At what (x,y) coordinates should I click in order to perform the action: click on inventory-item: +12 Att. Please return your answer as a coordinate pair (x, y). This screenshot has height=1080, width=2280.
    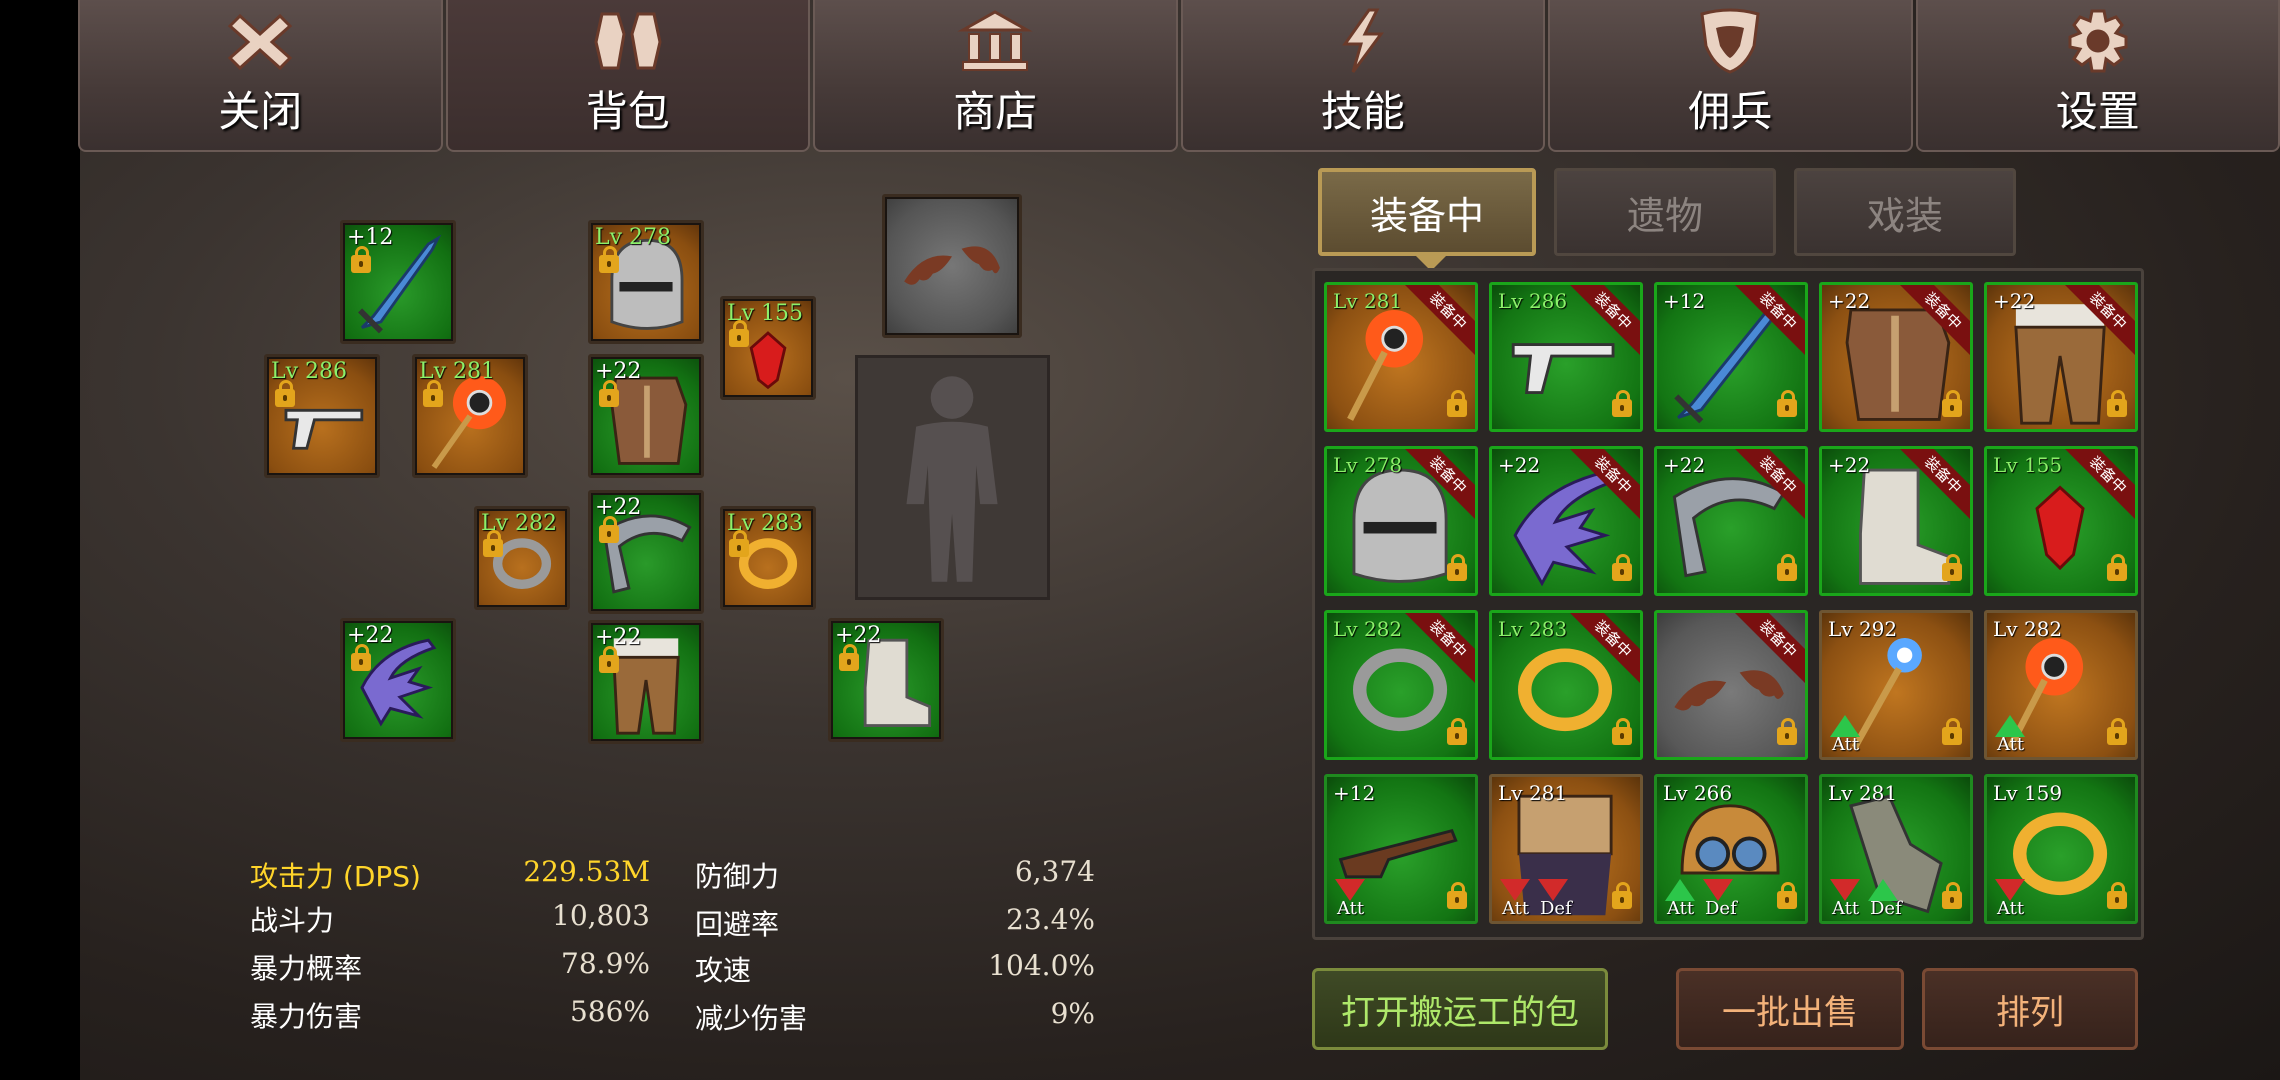
    Looking at the image, I should click on (1401, 849).